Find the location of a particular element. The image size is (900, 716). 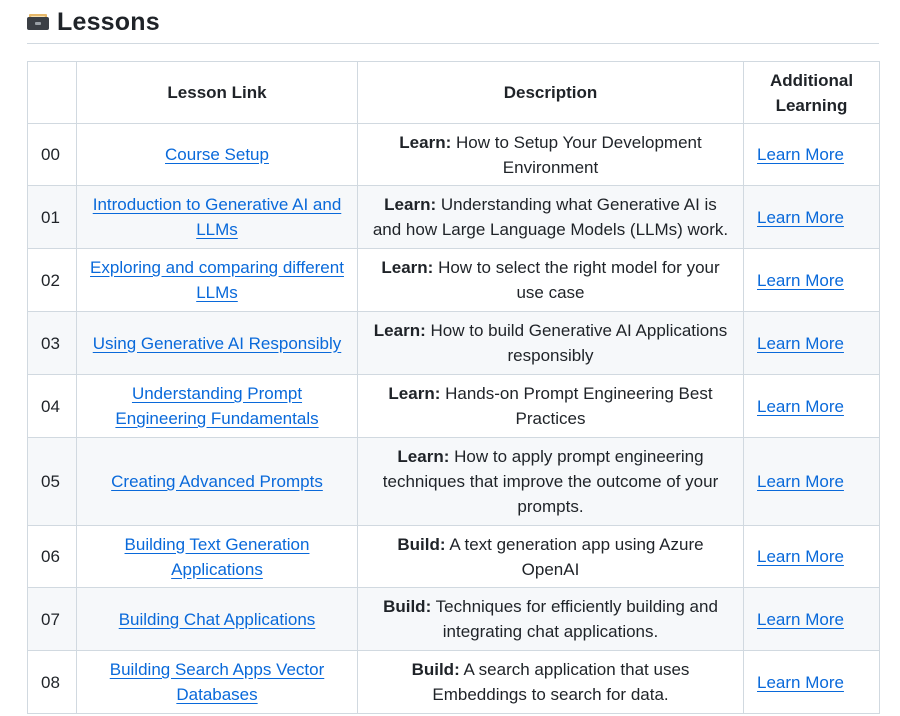

lesson-link-cell: Course Setup is located at coordinates (217, 154).